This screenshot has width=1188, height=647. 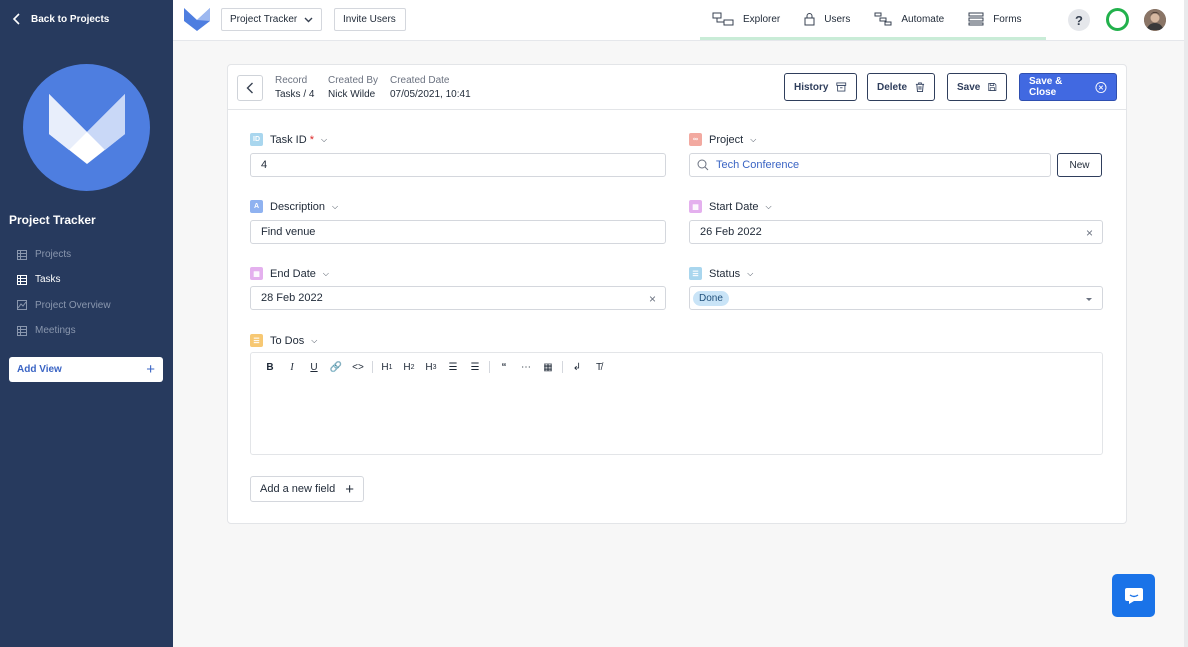 I want to click on heading2-icon: H2, so click(x=409, y=367).